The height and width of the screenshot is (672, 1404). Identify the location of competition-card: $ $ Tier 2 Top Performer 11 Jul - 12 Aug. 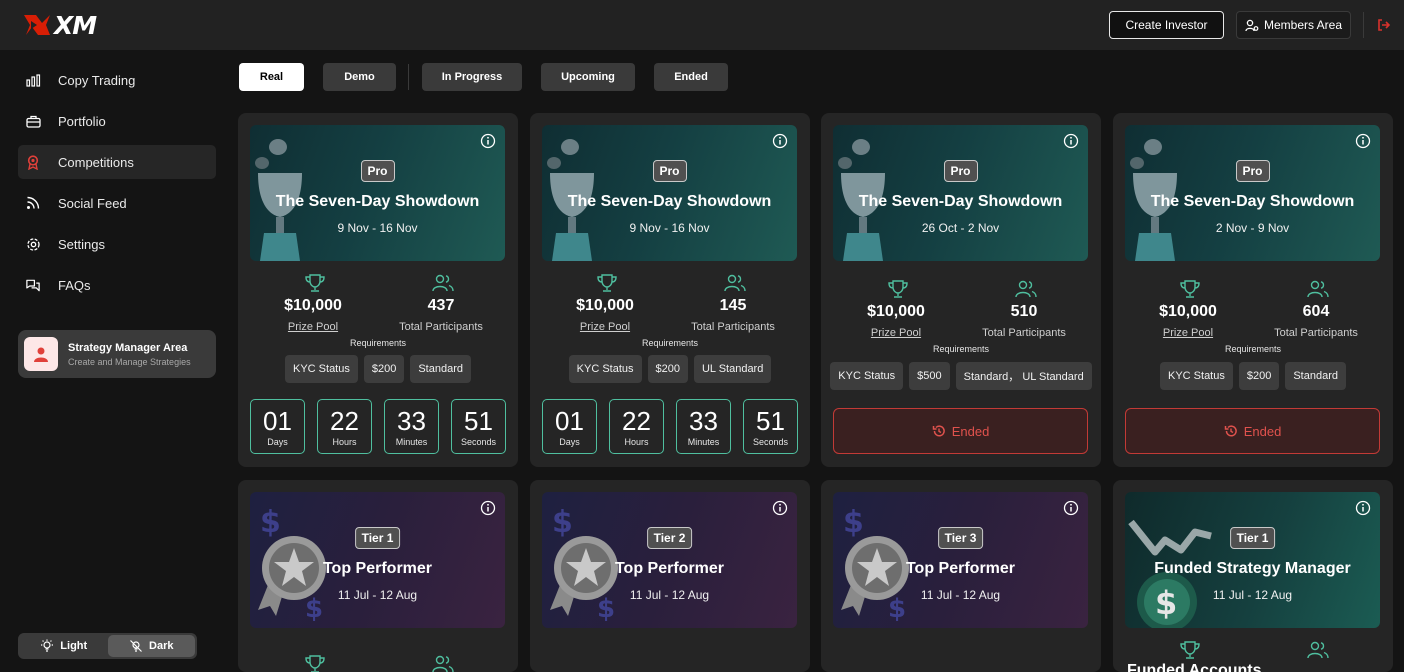
(670, 576).